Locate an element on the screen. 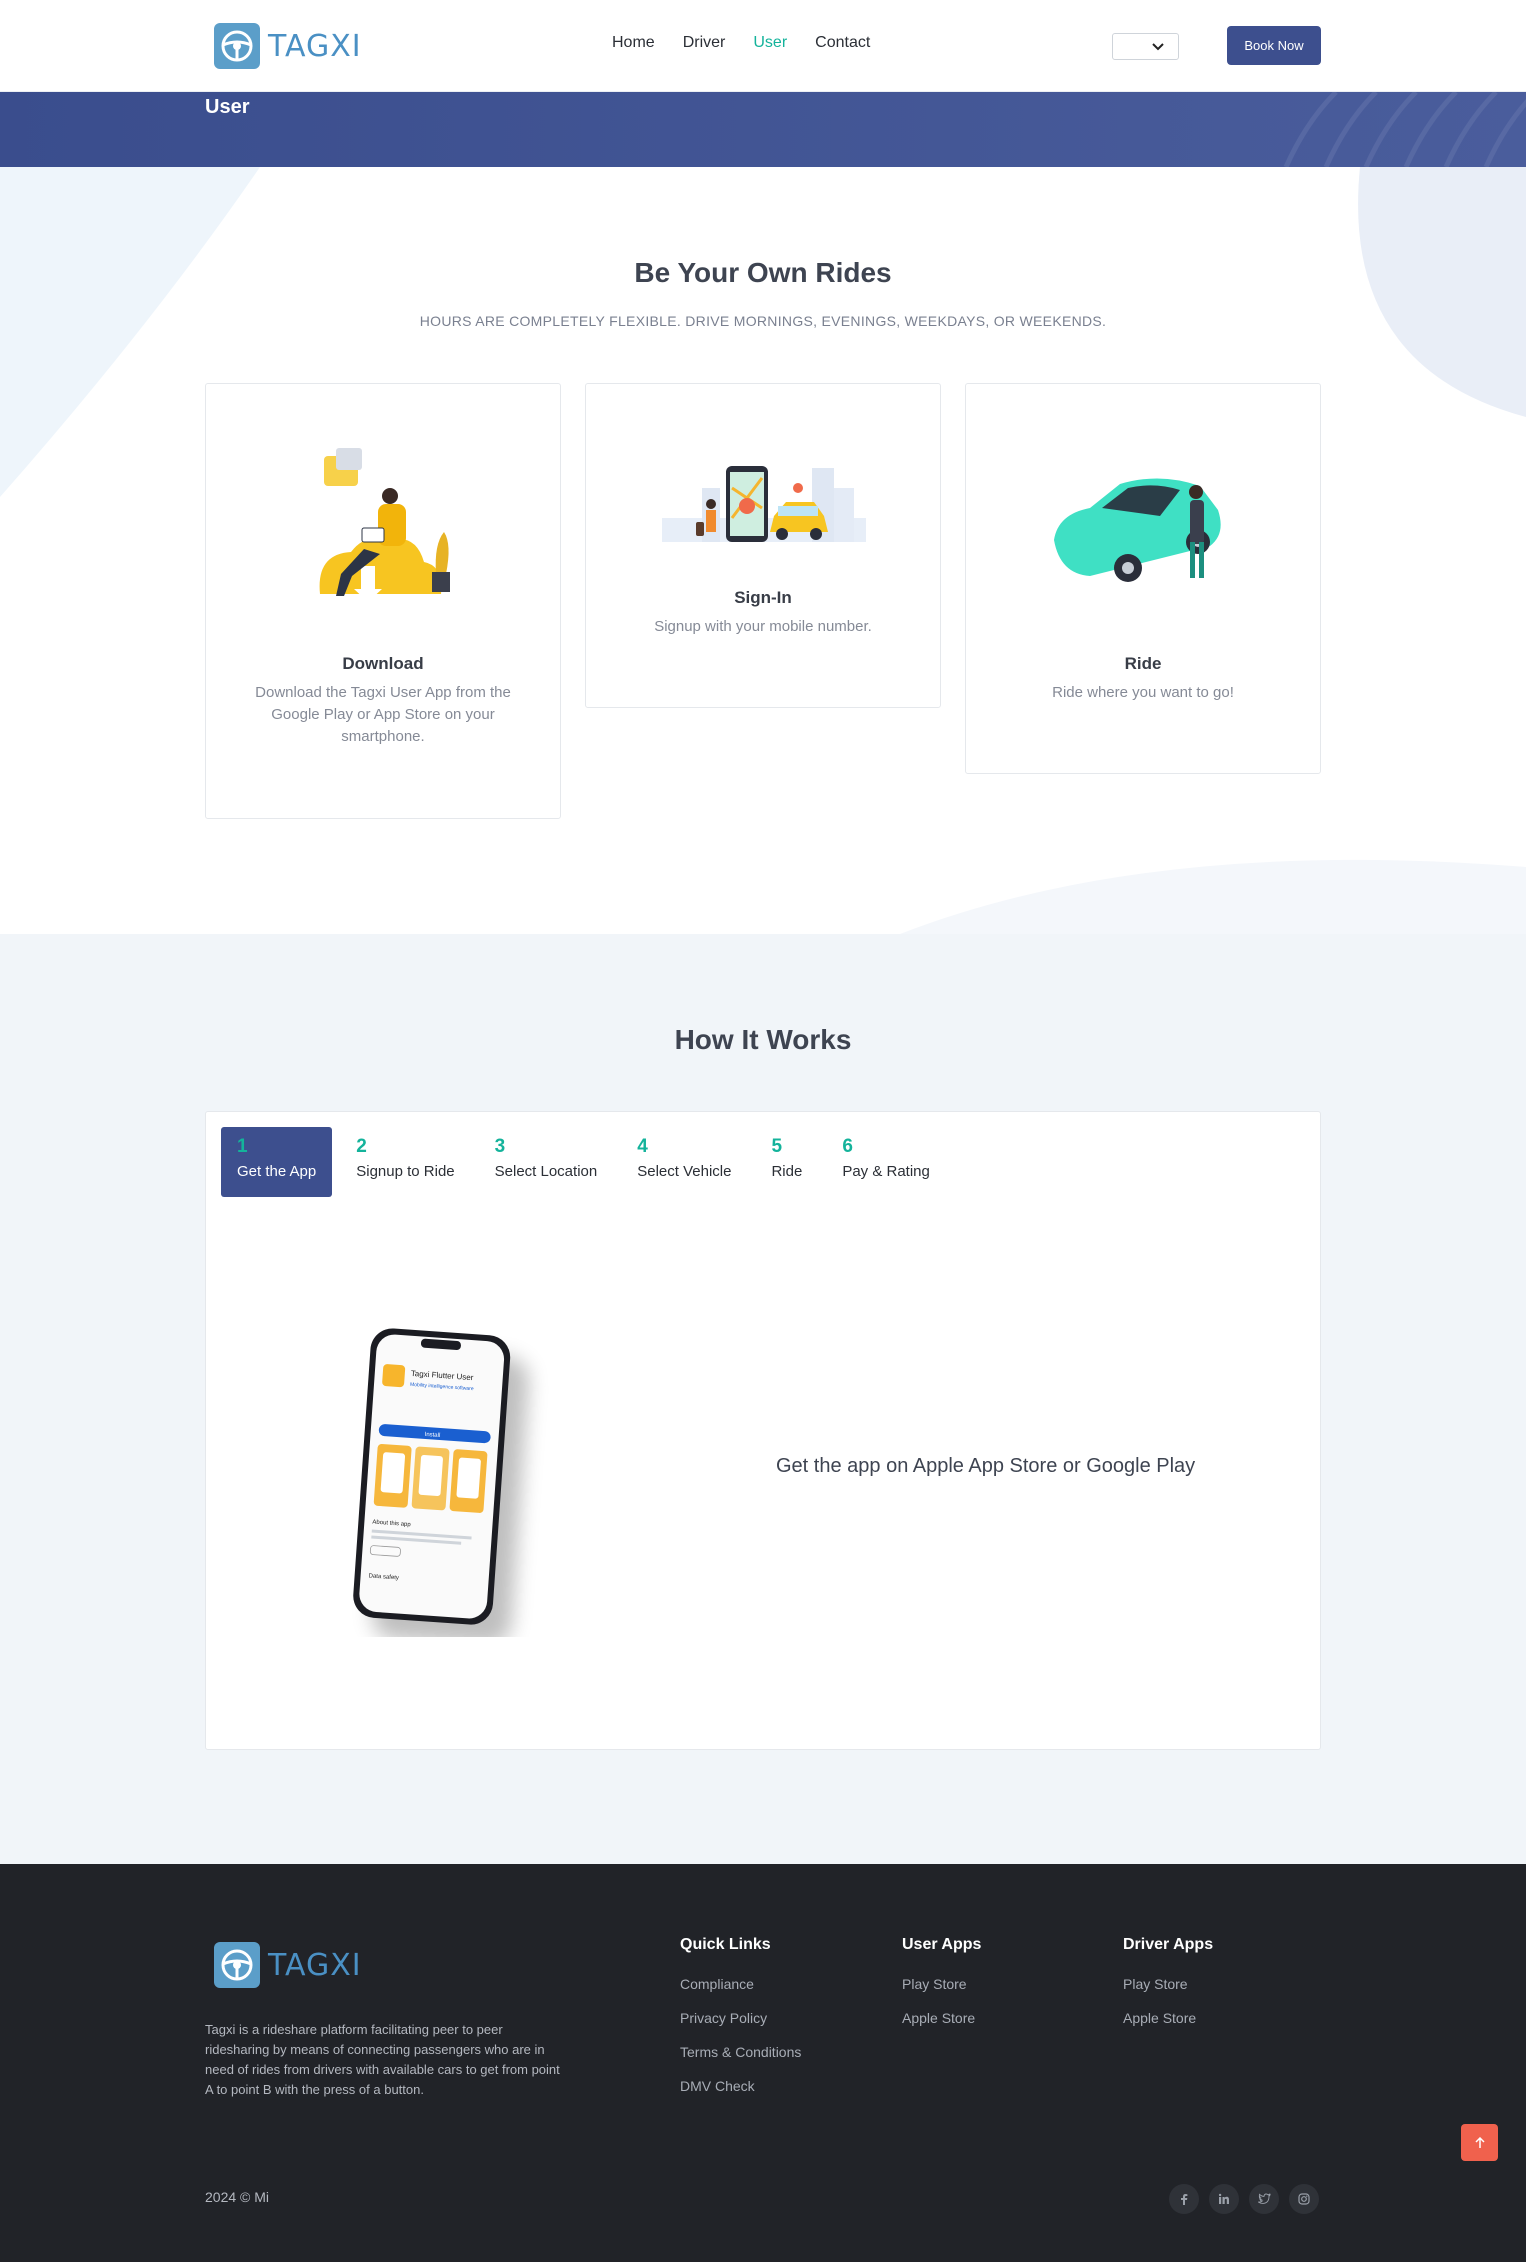 This screenshot has width=1526, height=2262. tab-select-location: 3 Select Location is located at coordinates (546, 1162).